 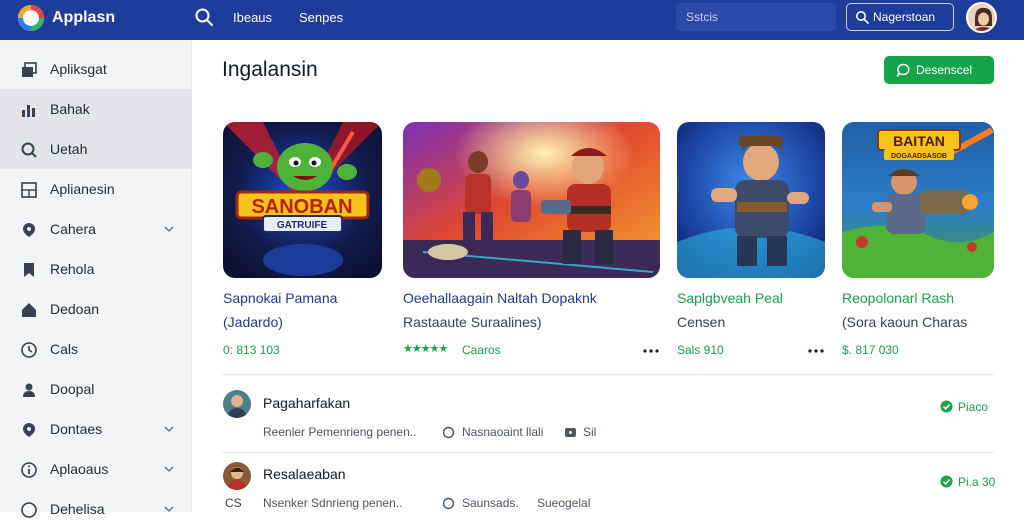 I want to click on status-label: Piaco, so click(x=973, y=407).